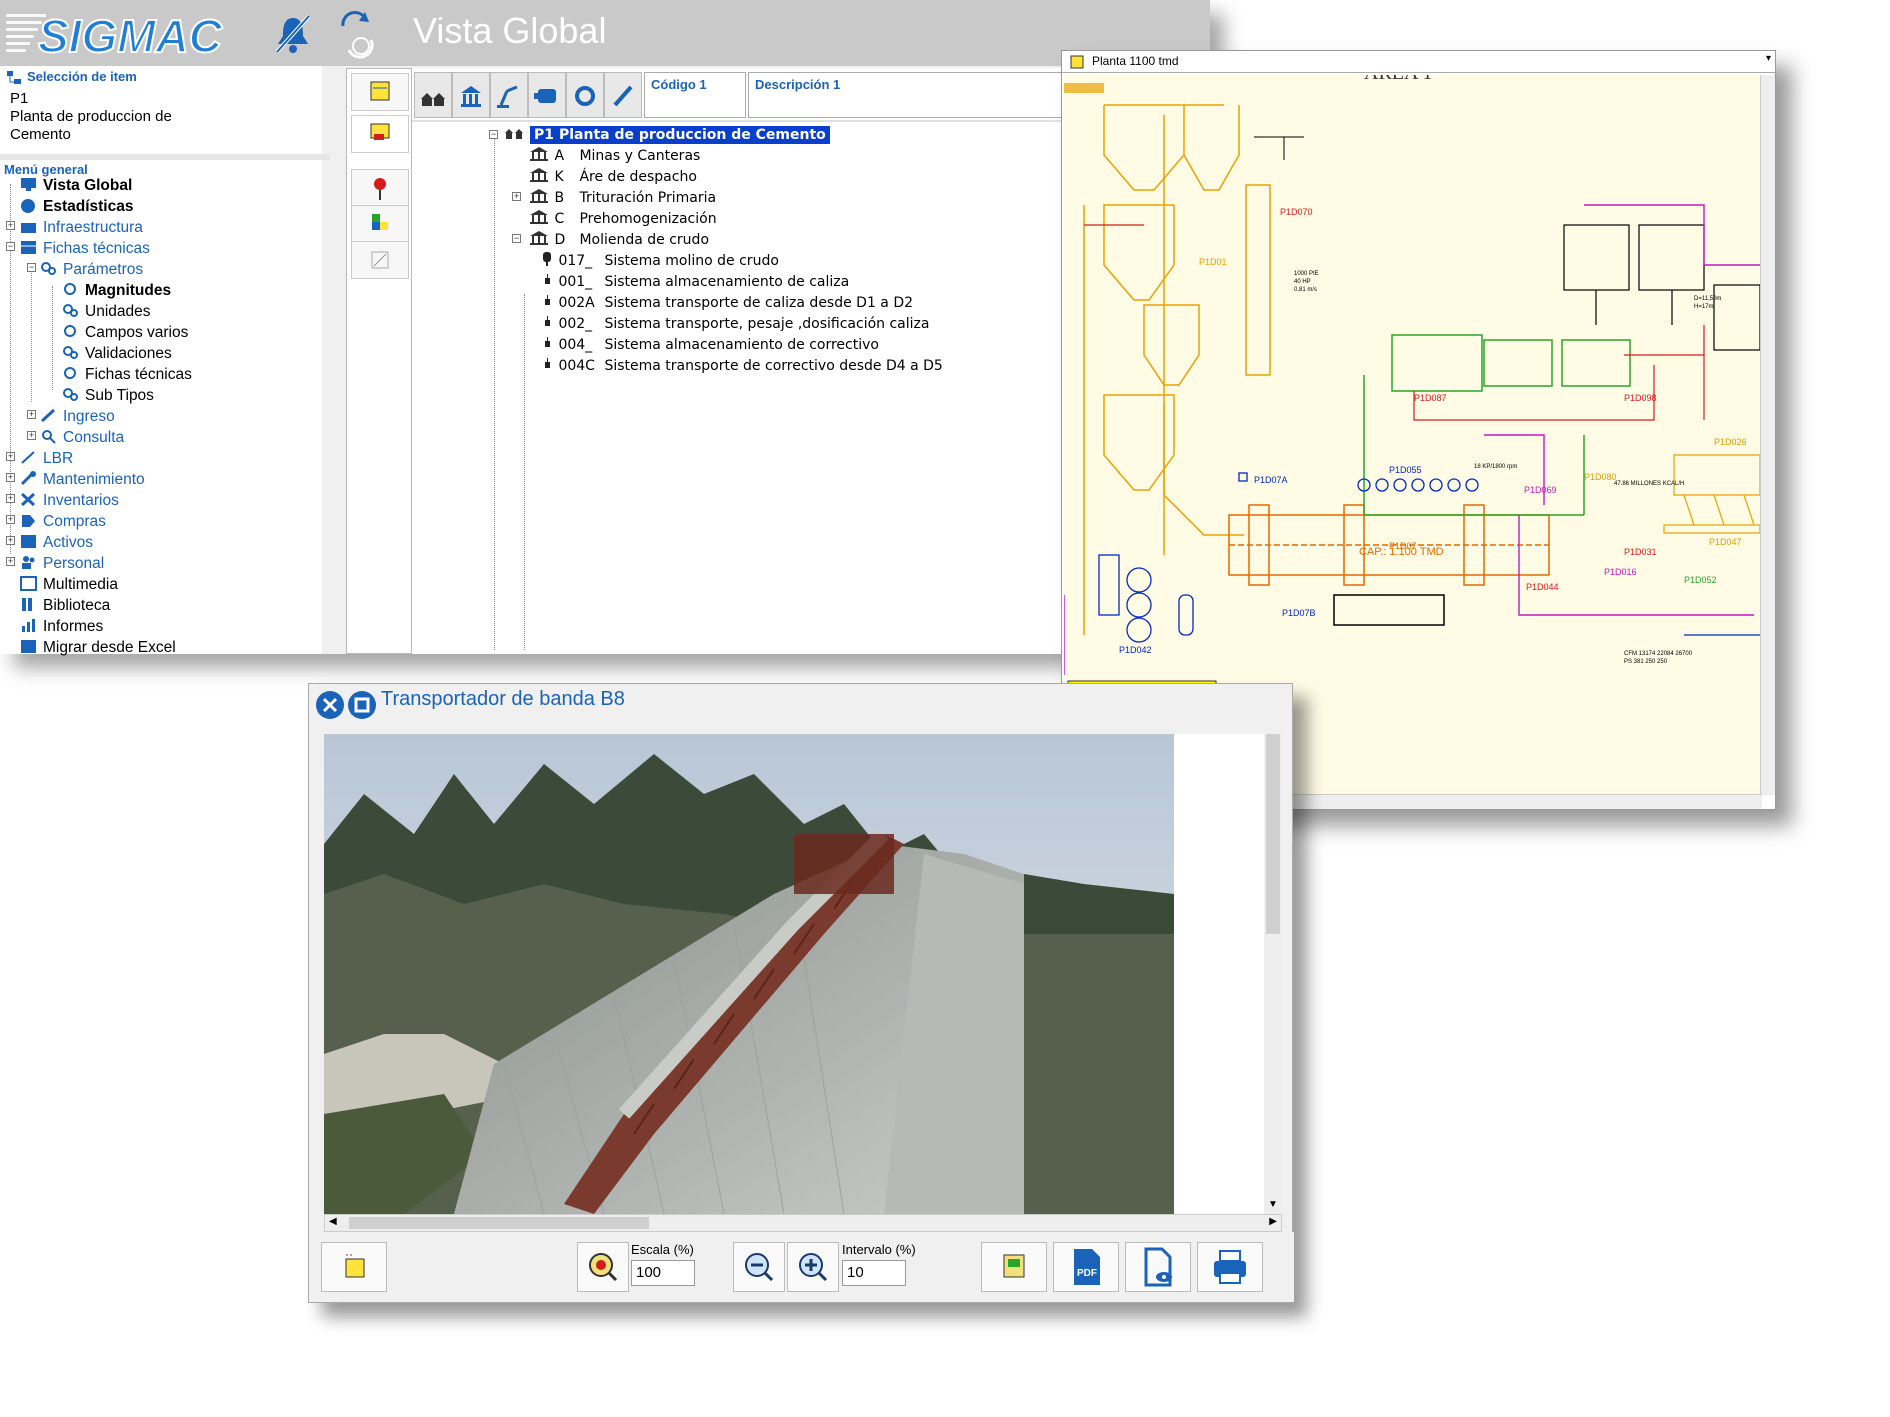 The width and height of the screenshot is (1890, 1417). Describe the element at coordinates (70, 394) in the screenshot. I see `gears-icon` at that location.